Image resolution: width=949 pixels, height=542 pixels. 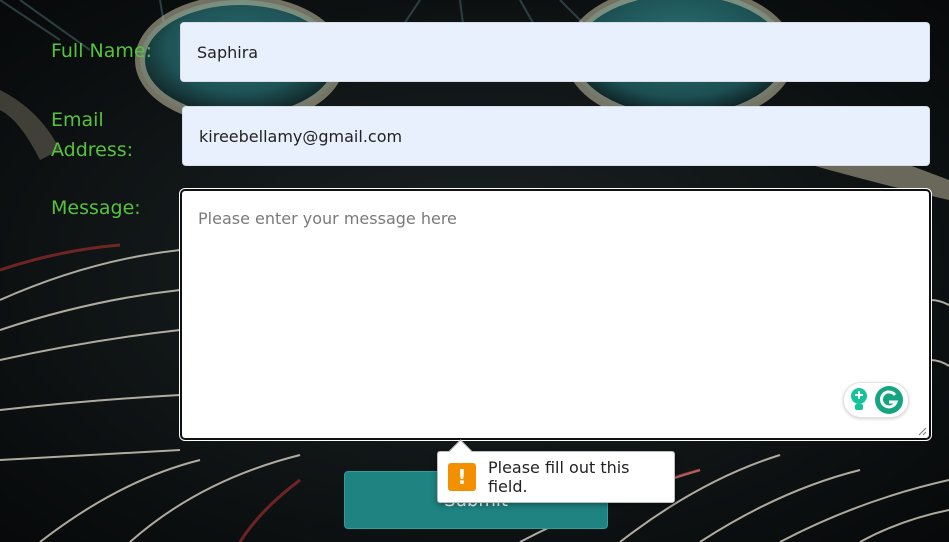 I want to click on grammarly-widget, so click(x=876, y=400).